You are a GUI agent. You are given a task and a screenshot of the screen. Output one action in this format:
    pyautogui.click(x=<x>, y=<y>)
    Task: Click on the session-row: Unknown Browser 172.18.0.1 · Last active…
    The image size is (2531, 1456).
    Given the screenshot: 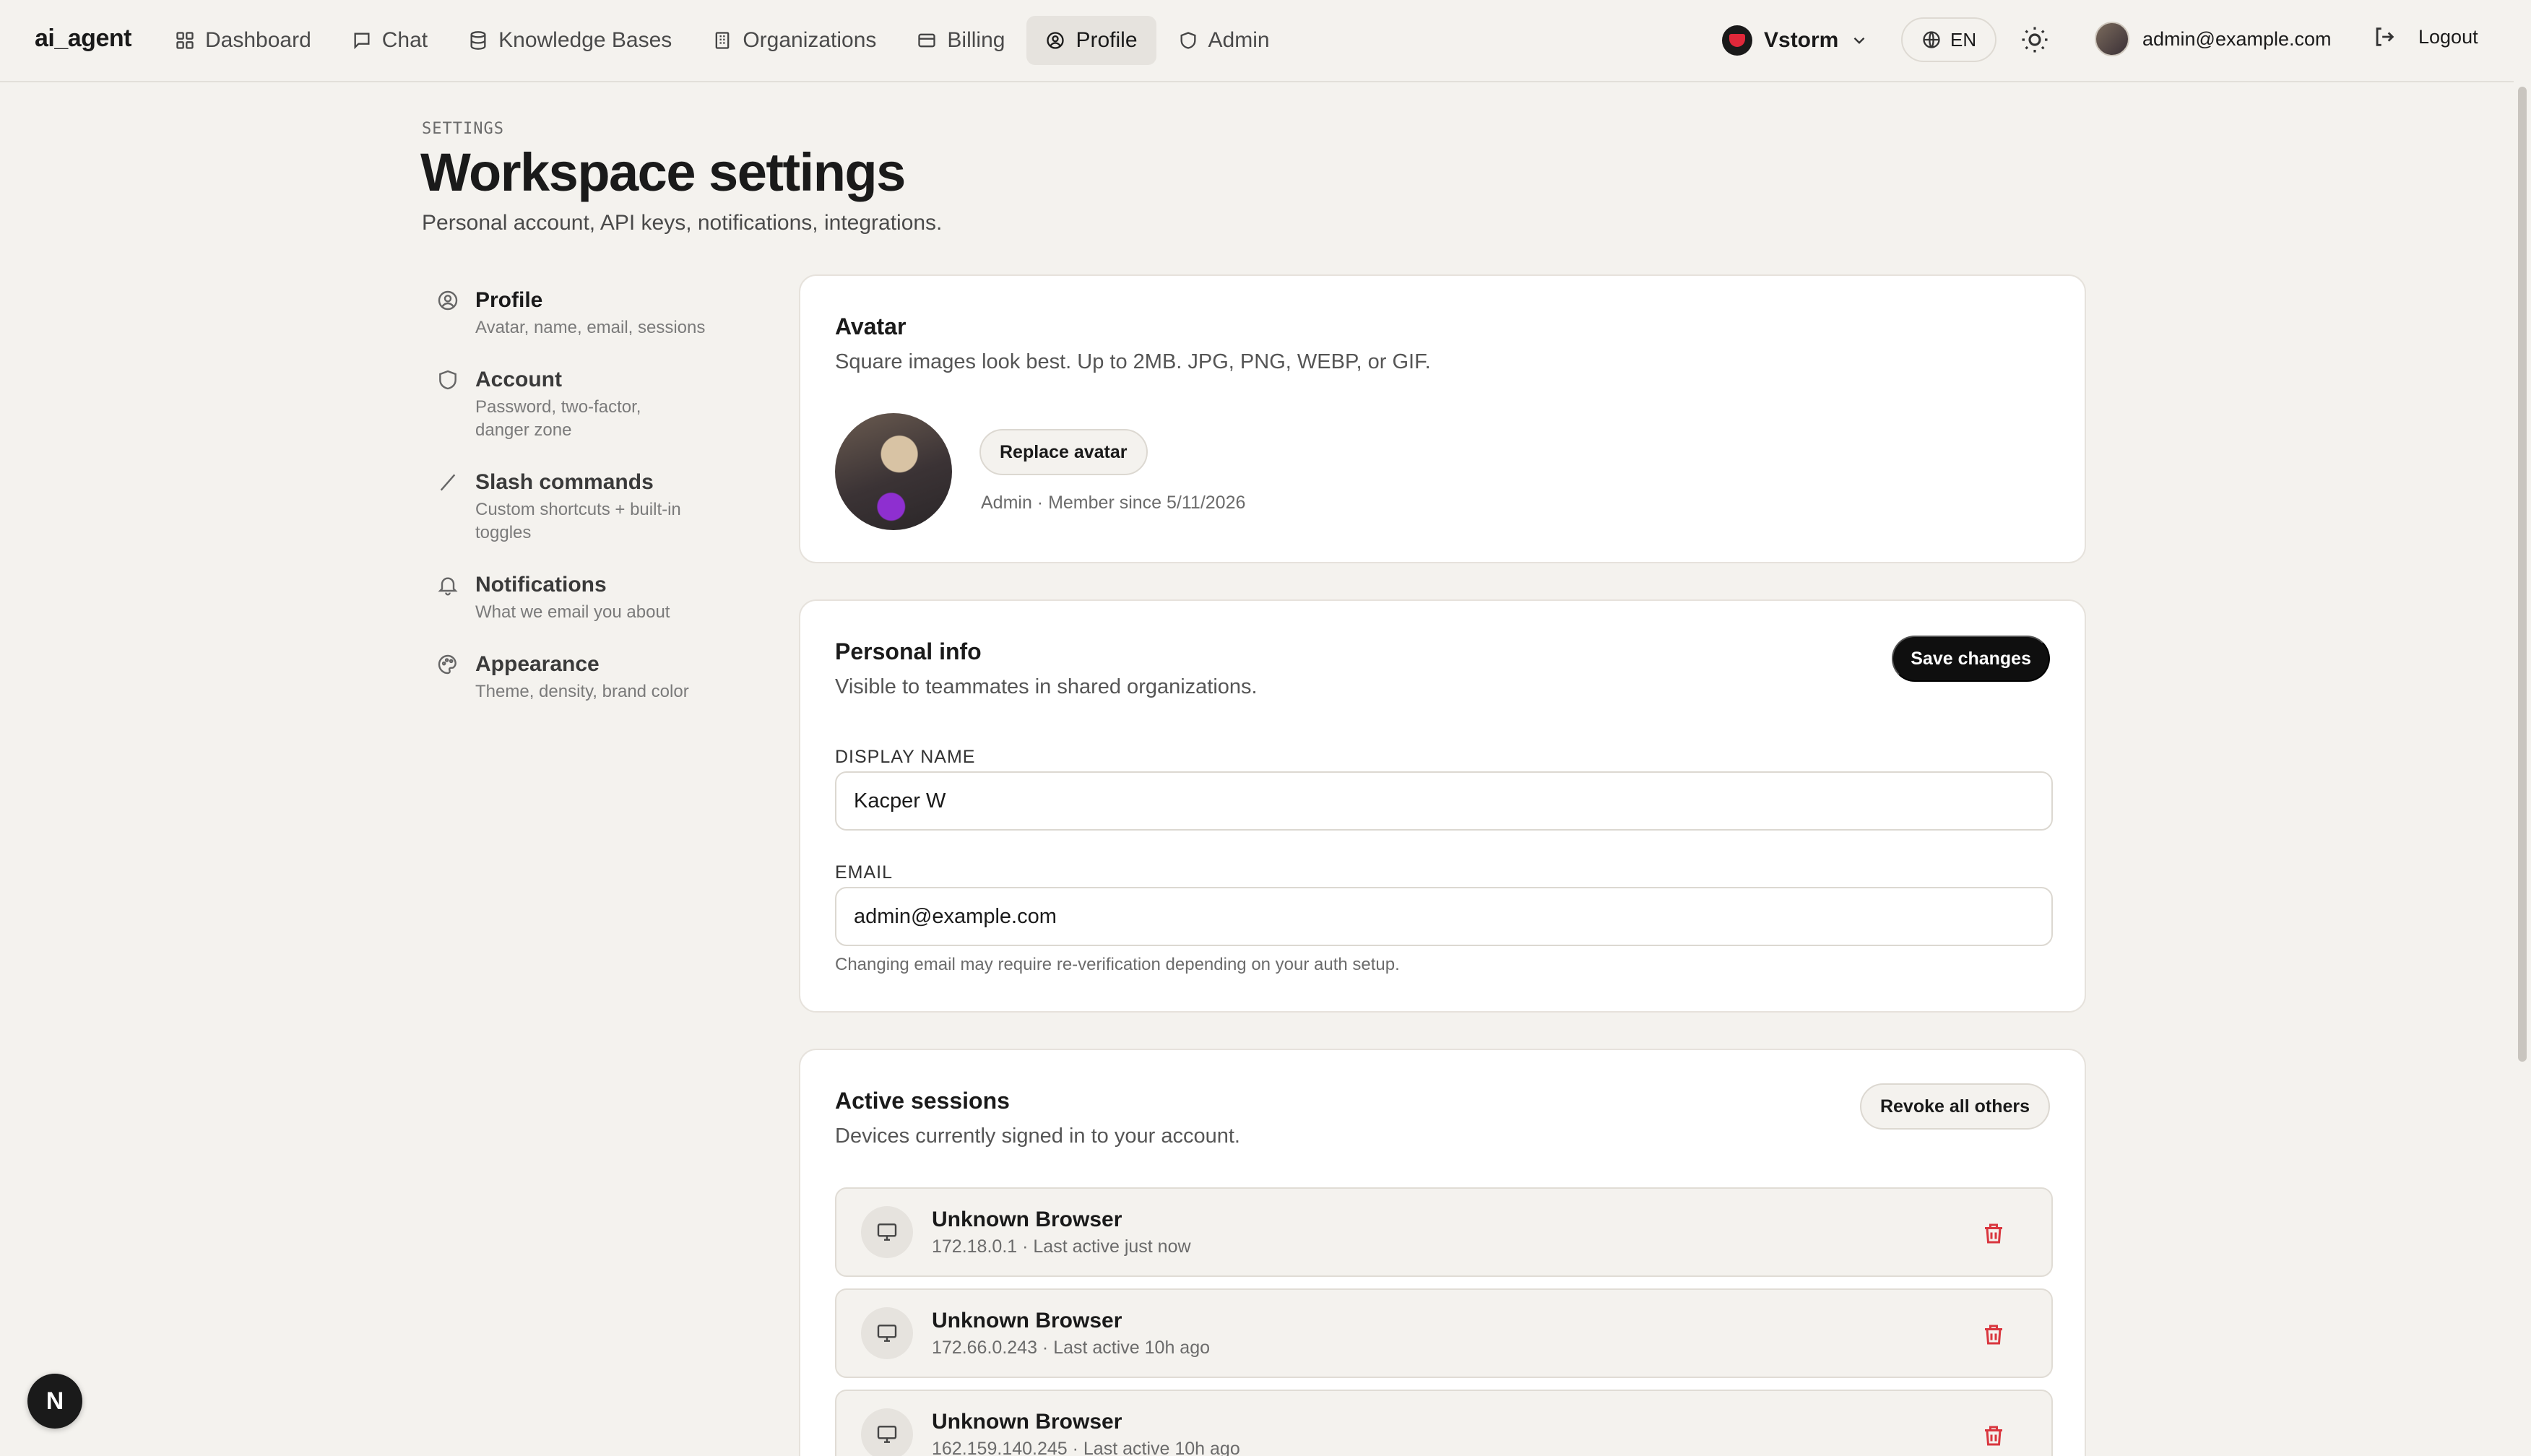 What is the action you would take?
    pyautogui.click(x=1444, y=1232)
    